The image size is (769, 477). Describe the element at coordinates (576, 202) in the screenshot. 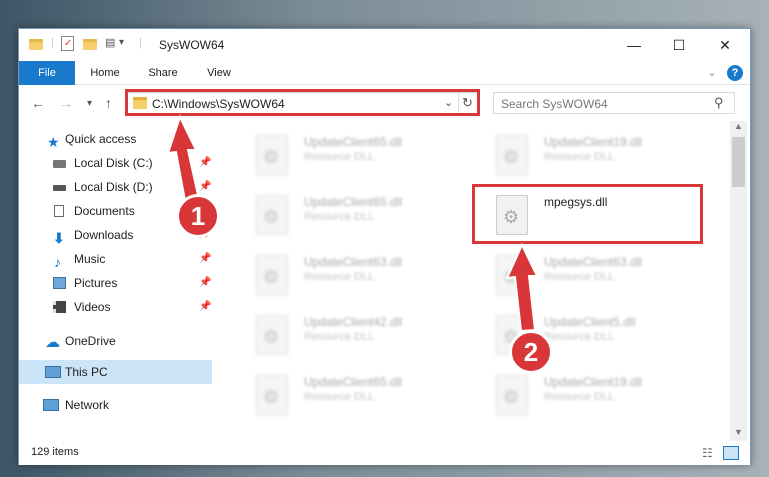

I see `file-name: mpegsys.dll` at that location.